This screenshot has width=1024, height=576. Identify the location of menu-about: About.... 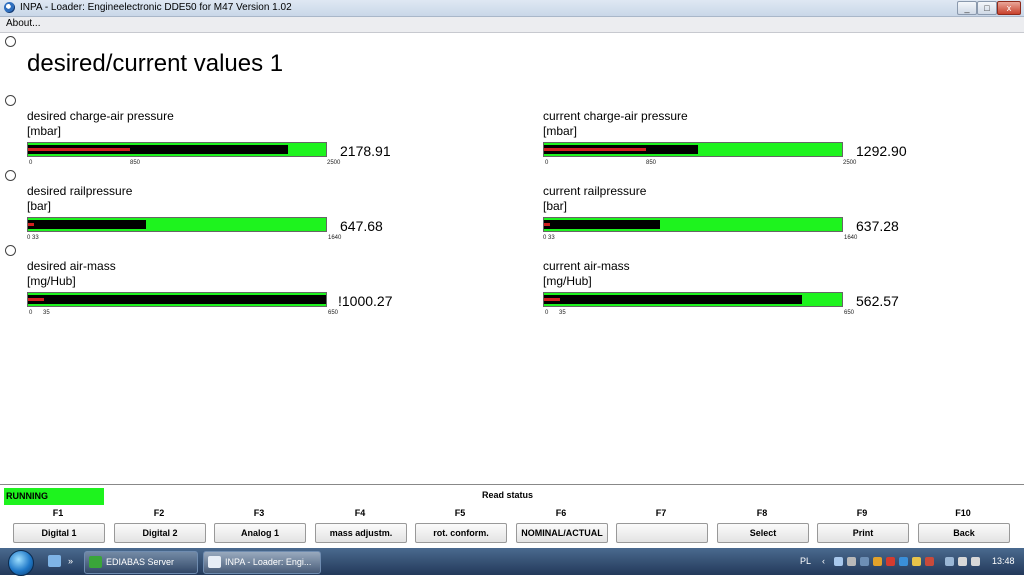
(23, 23).